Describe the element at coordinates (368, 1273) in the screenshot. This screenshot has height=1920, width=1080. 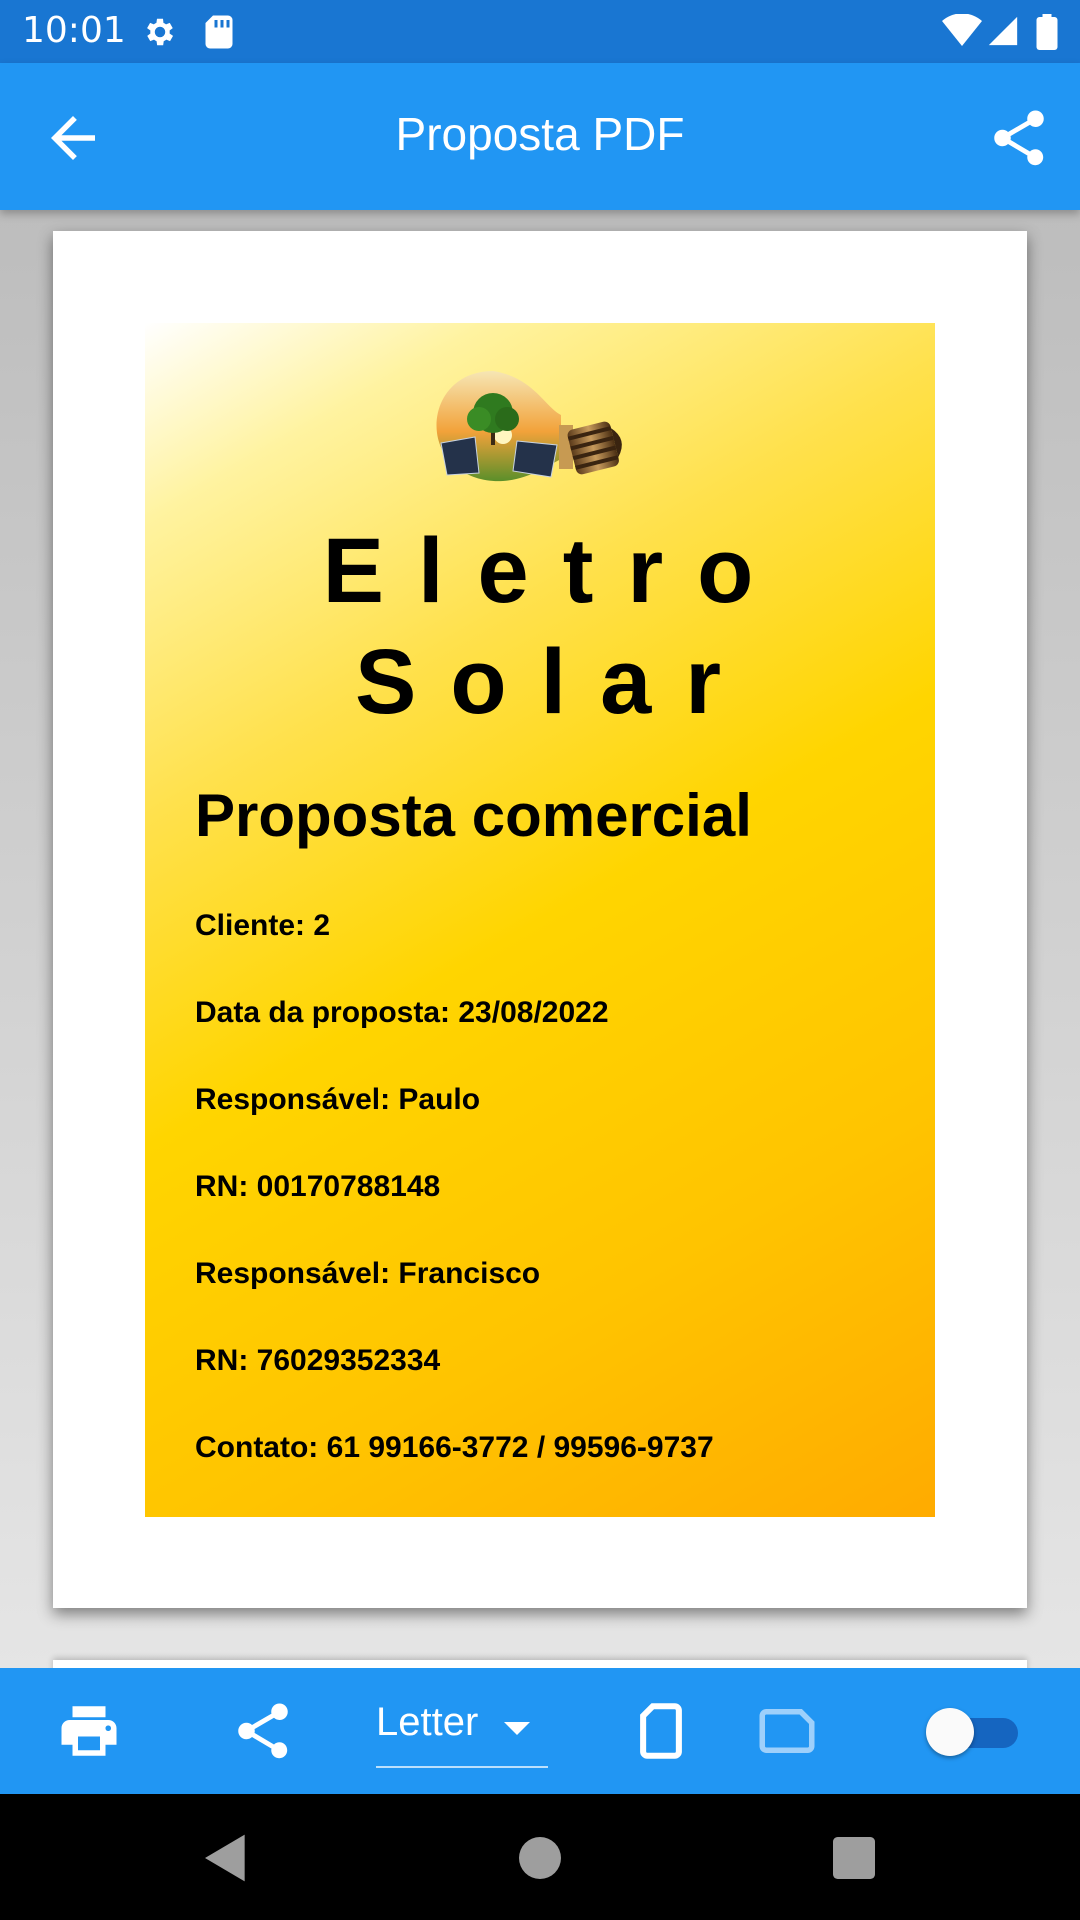
I see `responsible-line-2: Responsável: Francisco` at that location.